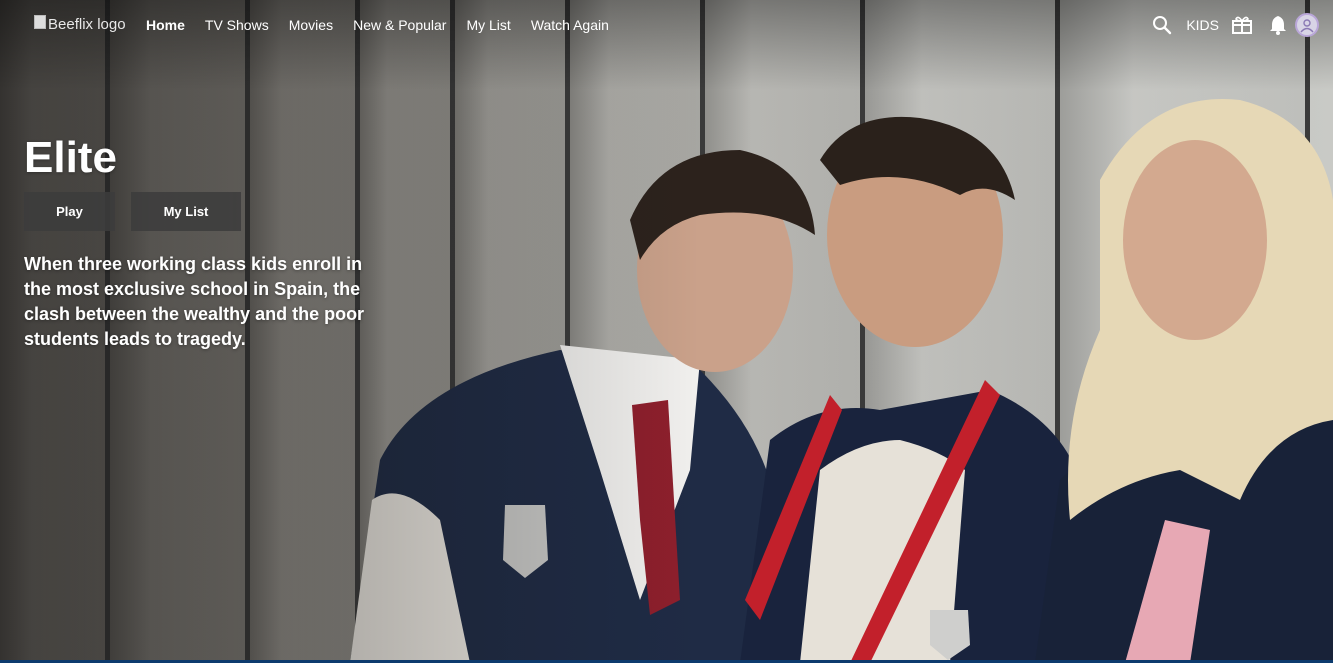 The height and width of the screenshot is (663, 1333). Describe the element at coordinates (1202, 25) in the screenshot. I see `kids-link: KIDS` at that location.